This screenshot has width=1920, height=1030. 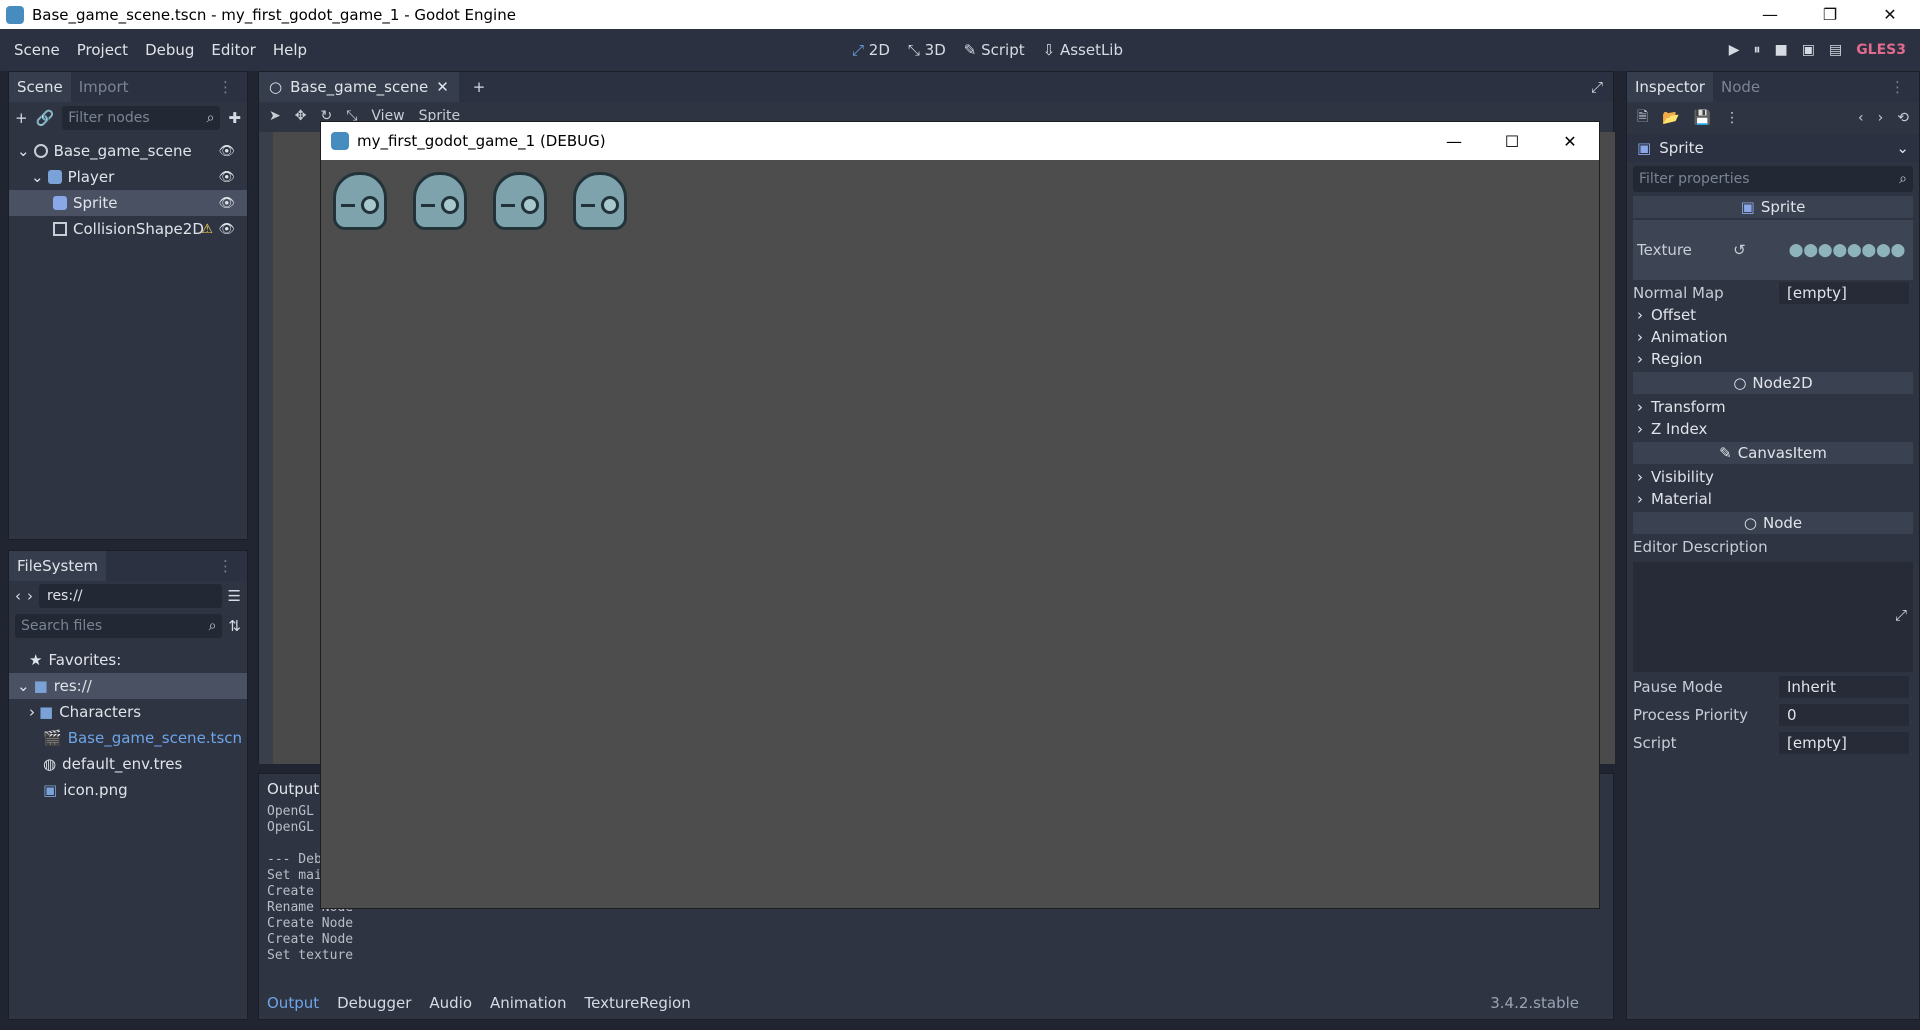 I want to click on tab-inspector: Inspector, so click(x=1670, y=87).